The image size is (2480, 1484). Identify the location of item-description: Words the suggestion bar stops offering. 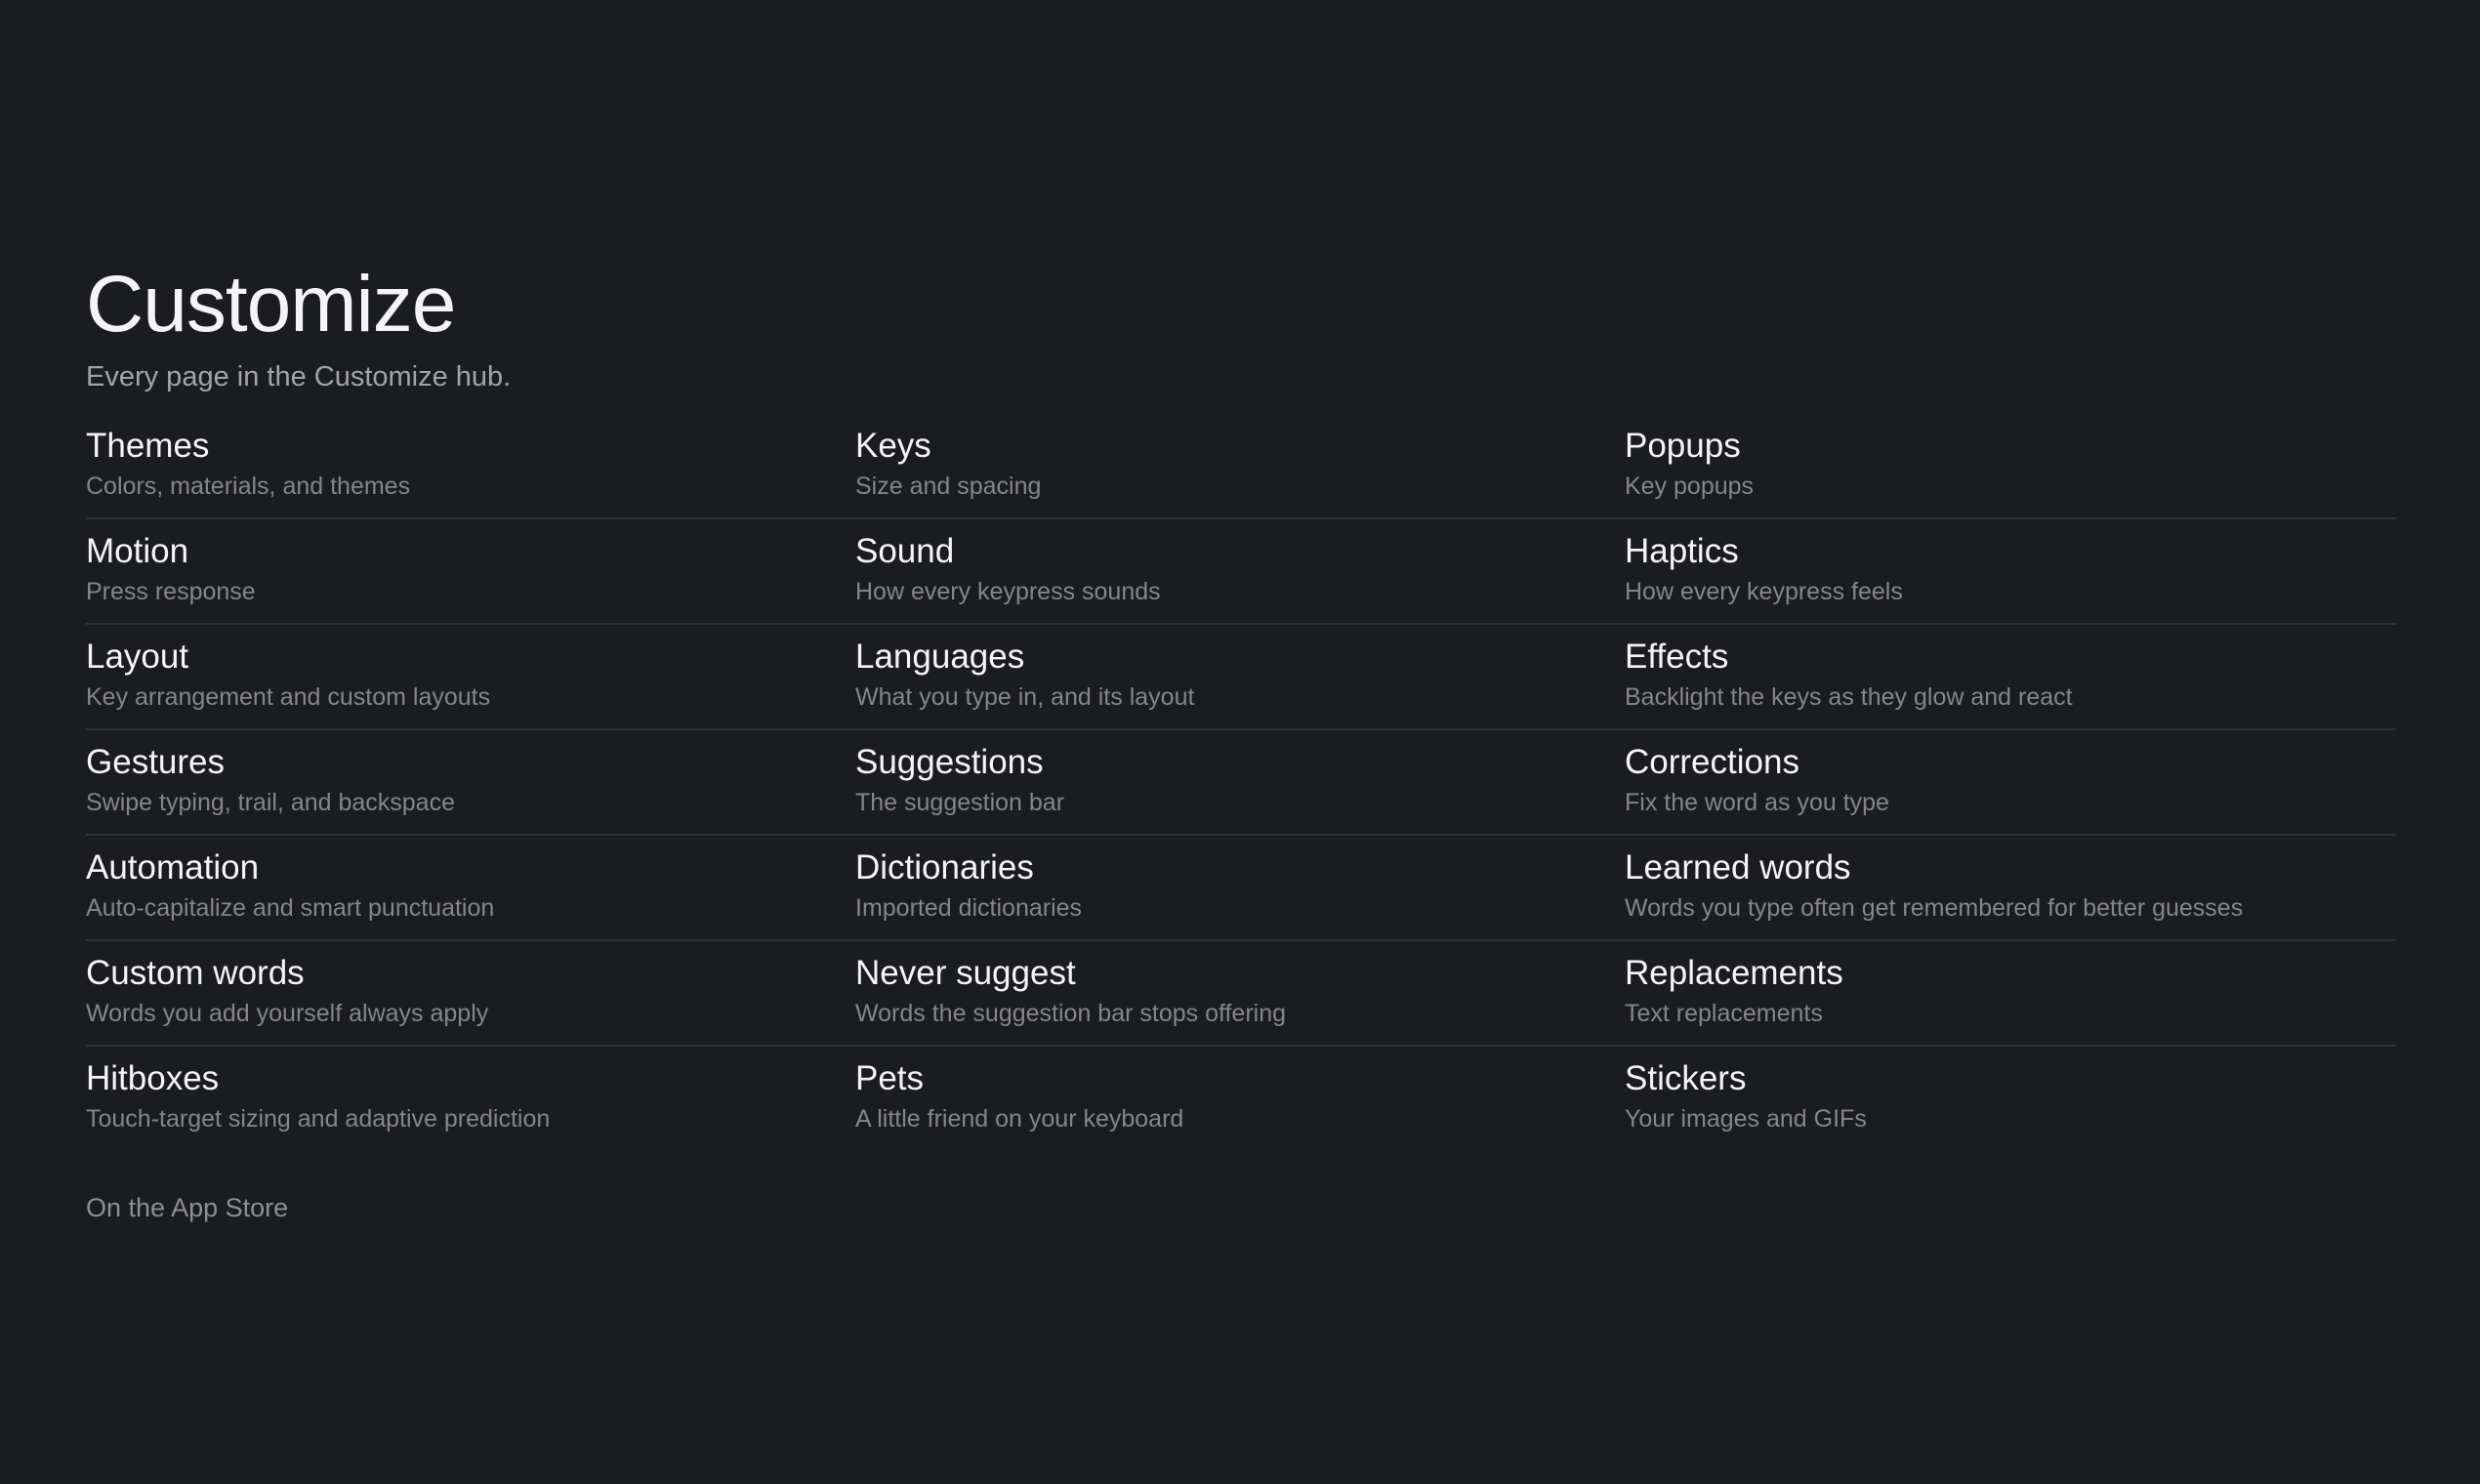
(1071, 1014).